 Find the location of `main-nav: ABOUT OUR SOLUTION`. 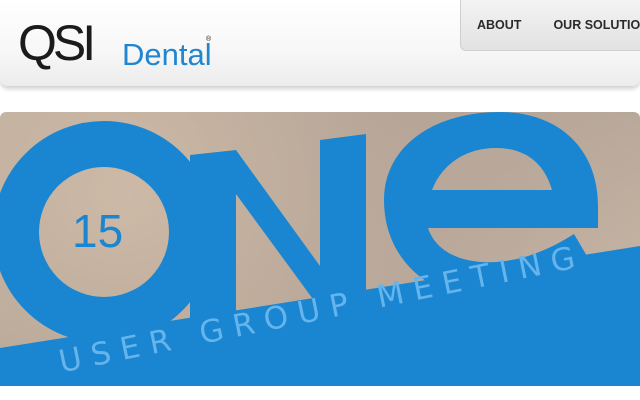

main-nav: ABOUT OUR SOLUTION is located at coordinates (550, 25).